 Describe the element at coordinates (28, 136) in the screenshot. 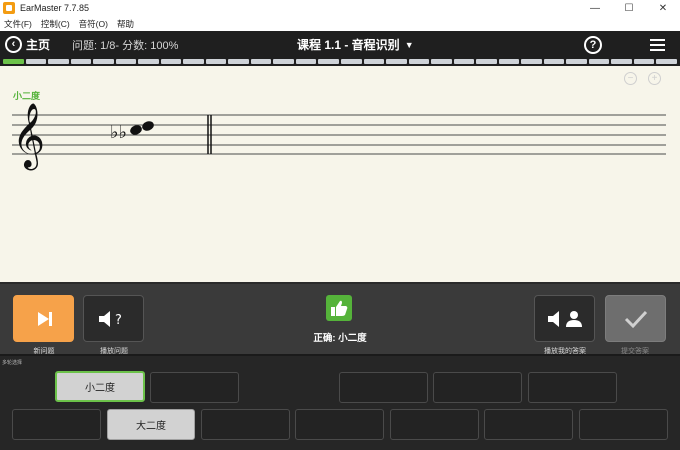

I see `treble-clef-icon: 𝄞` at that location.